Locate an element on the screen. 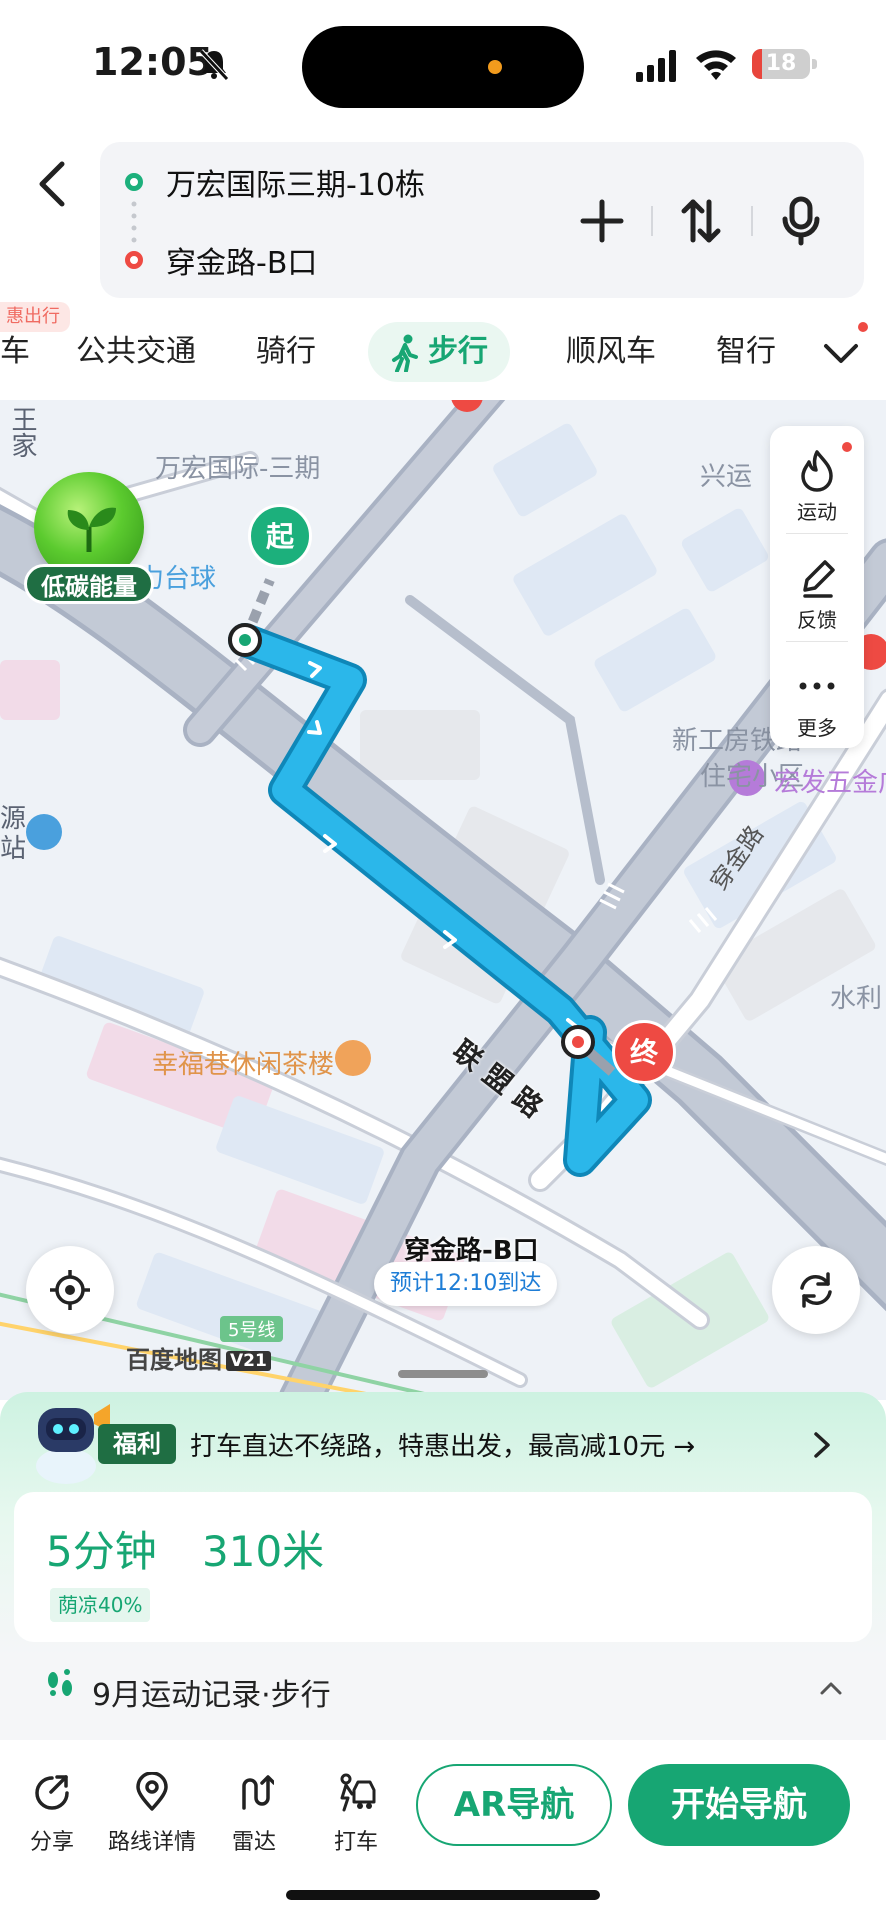 Image resolution: width=886 pixels, height=1920 pixels. map-label-xingyun: 兴运 is located at coordinates (726, 477).